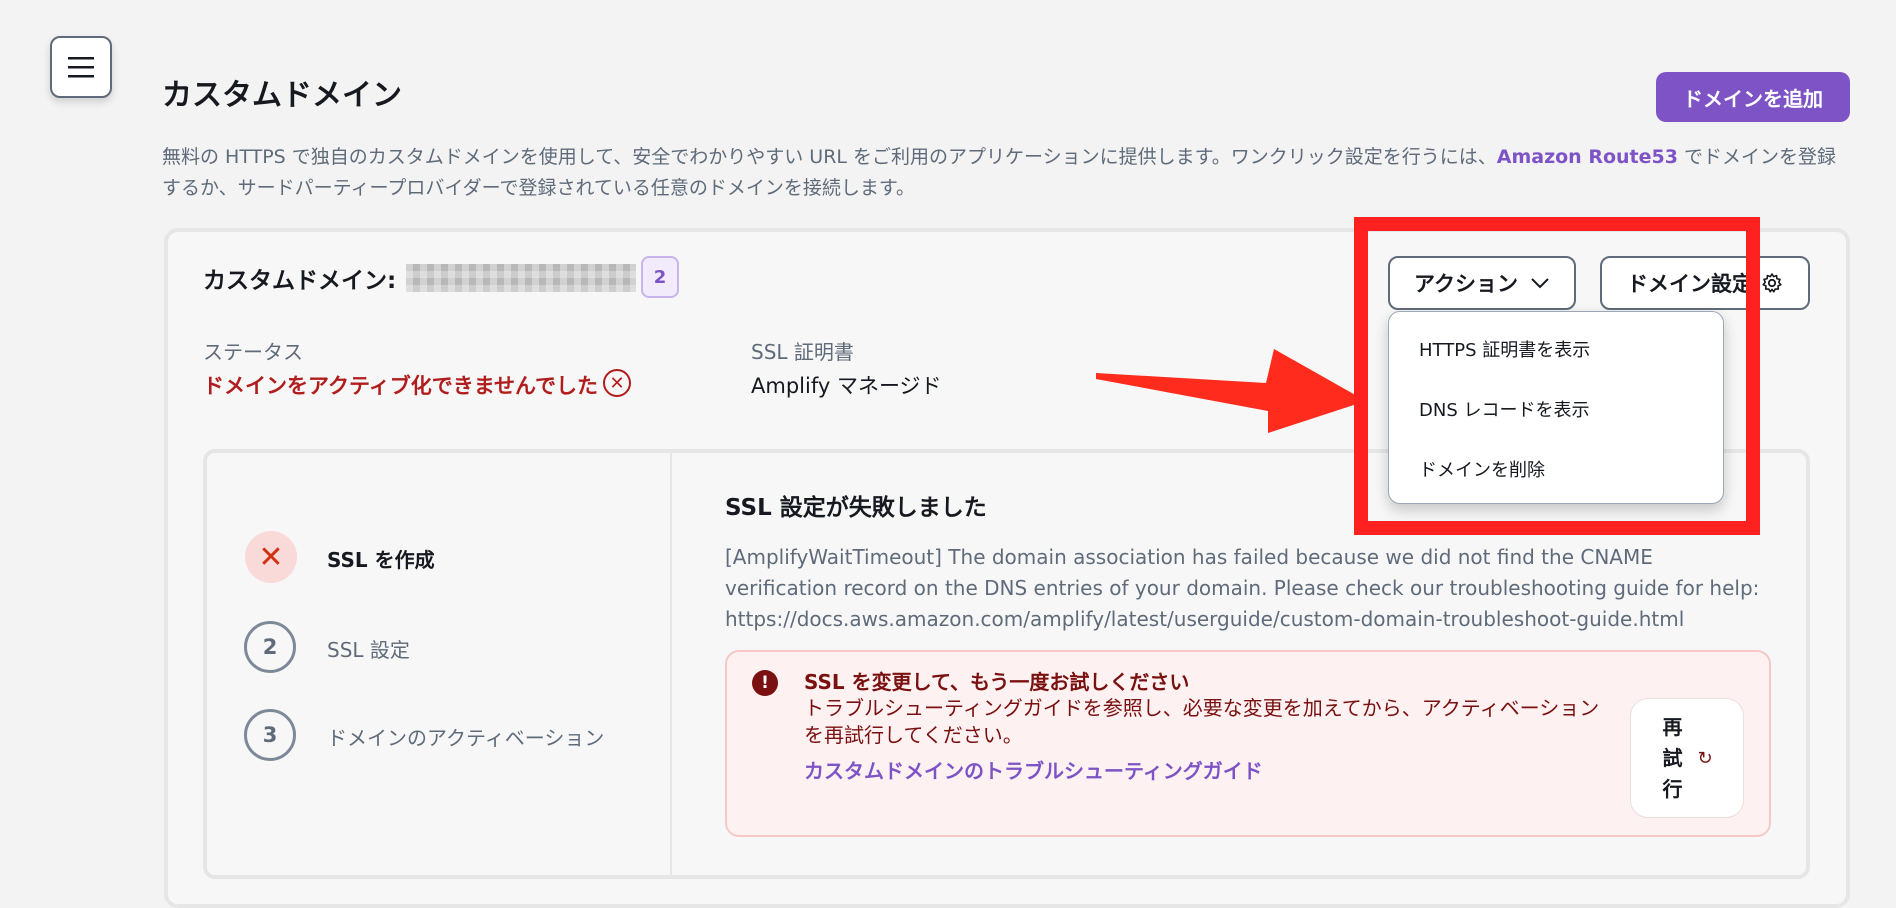 The image size is (1896, 908). What do you see at coordinates (617, 383) in the screenshot?
I see `error-circle-icon: ✕` at bounding box center [617, 383].